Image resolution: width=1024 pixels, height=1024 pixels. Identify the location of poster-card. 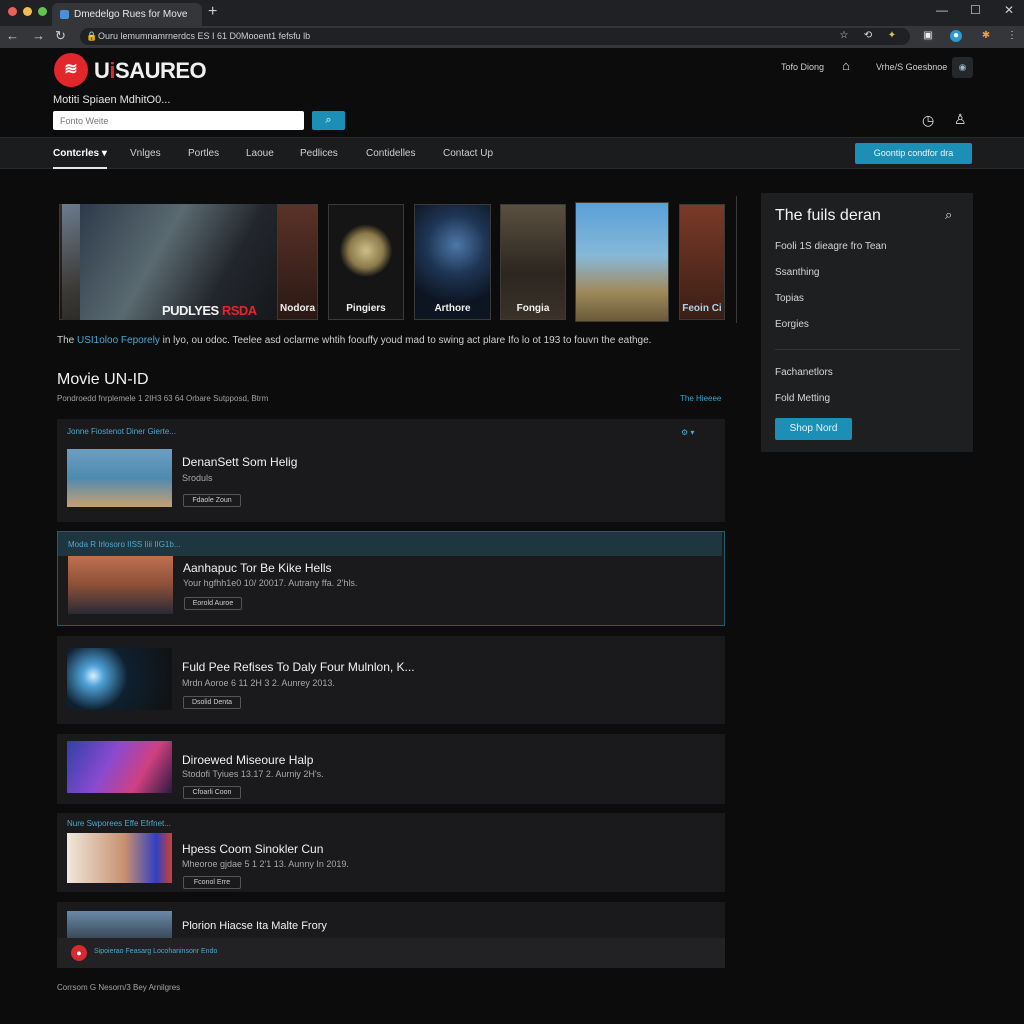
(622, 262).